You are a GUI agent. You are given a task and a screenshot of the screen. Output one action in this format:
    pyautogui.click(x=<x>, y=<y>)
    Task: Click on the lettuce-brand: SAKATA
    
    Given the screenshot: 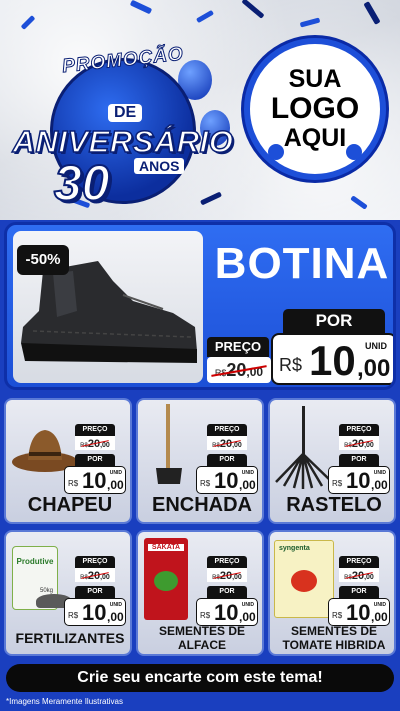 What is the action you would take?
    pyautogui.click(x=166, y=547)
    